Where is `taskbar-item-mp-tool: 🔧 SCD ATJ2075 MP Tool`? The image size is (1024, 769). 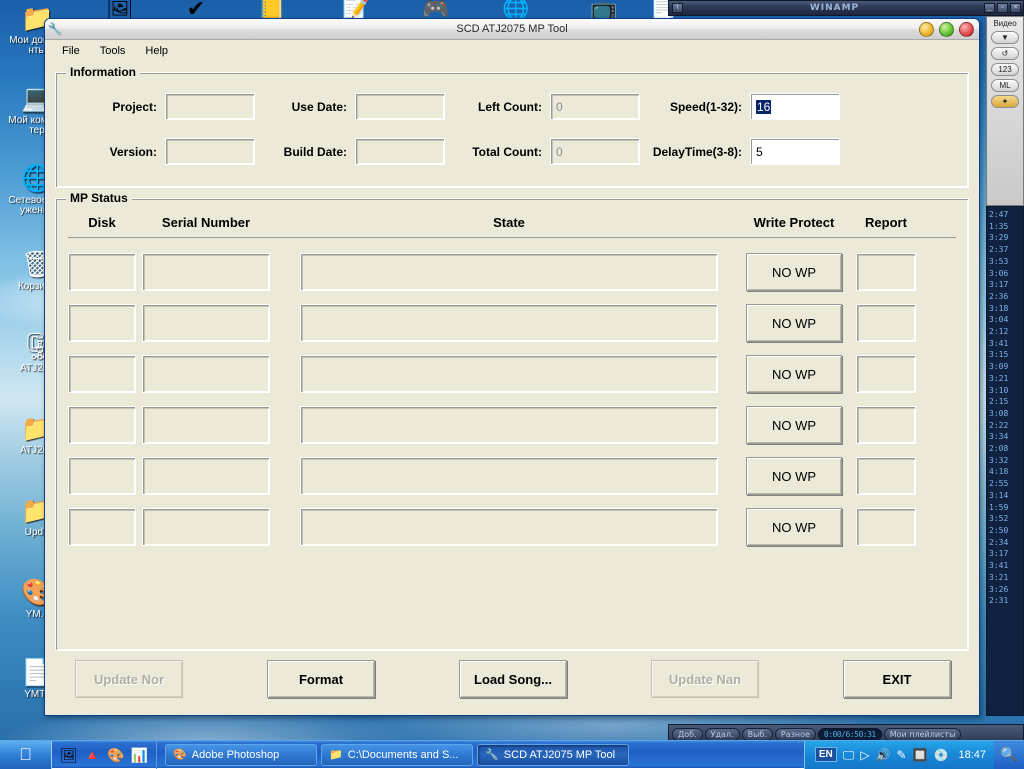 taskbar-item-mp-tool: 🔧 SCD ATJ2075 MP Tool is located at coordinates (553, 755).